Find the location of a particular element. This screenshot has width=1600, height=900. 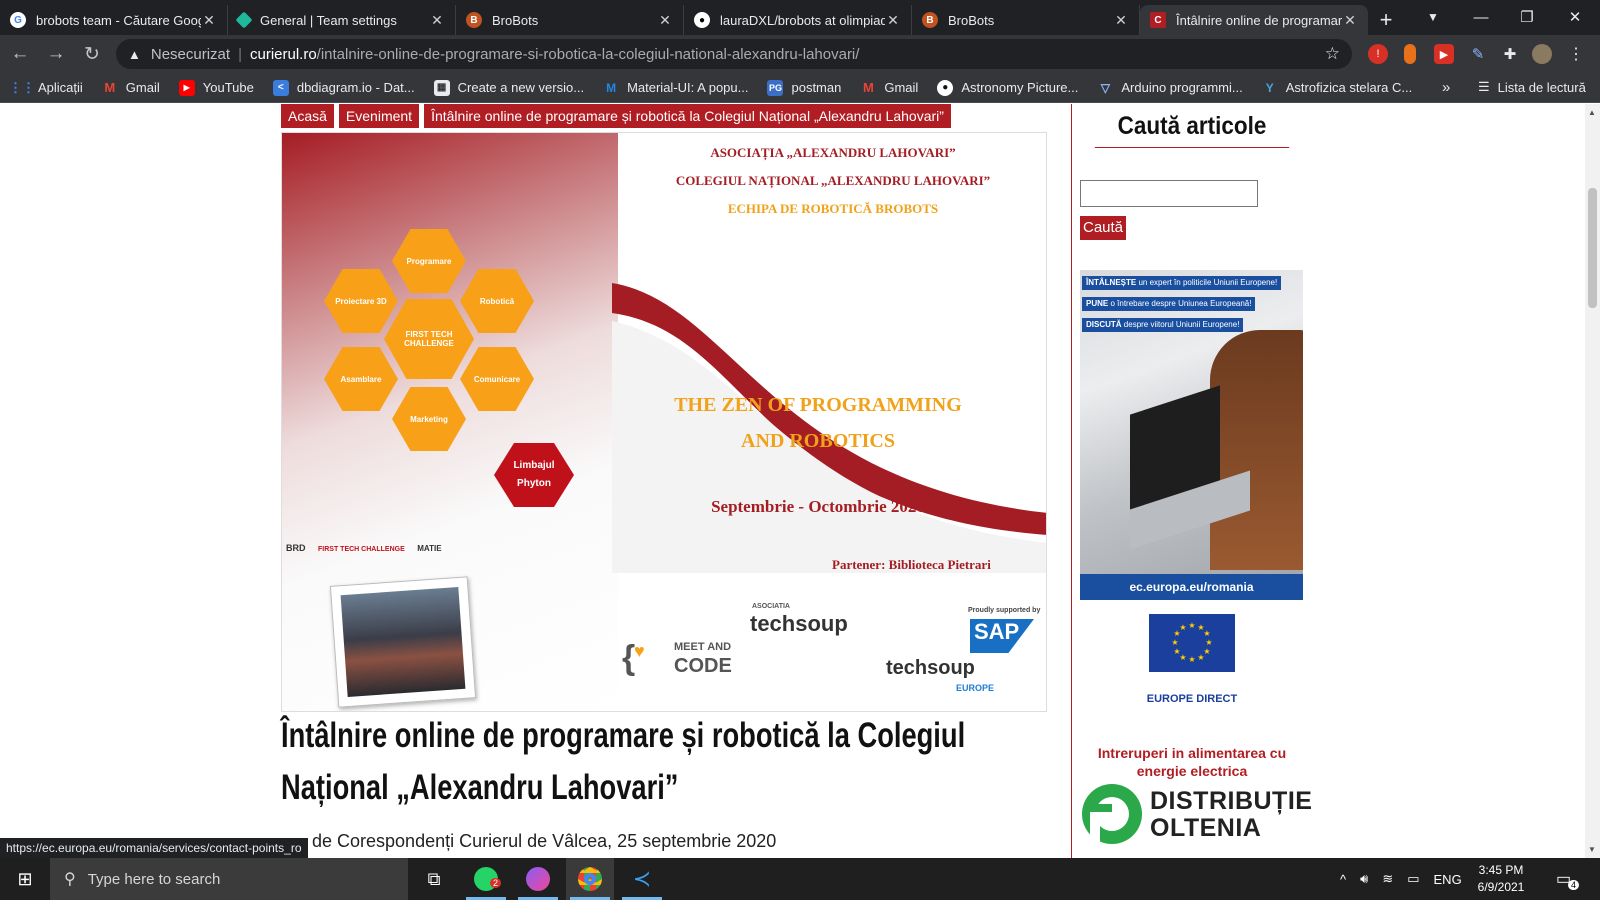

taskbar-search-box: ⚲ Type here to search is located at coordinates (229, 879).